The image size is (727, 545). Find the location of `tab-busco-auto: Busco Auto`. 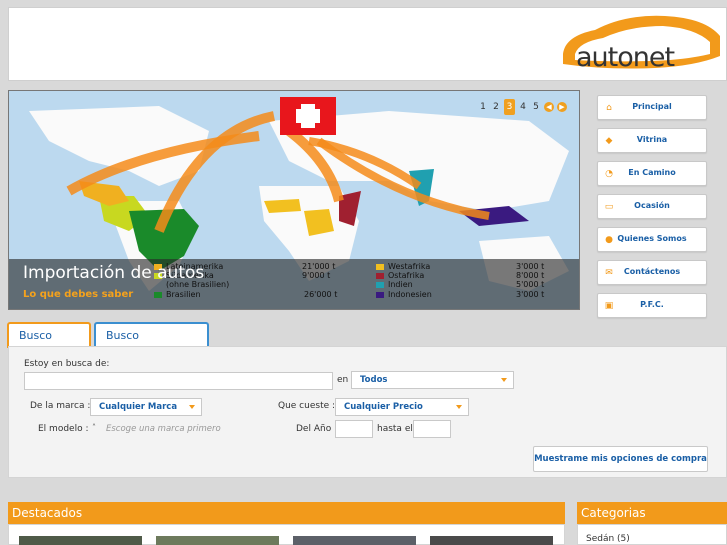

tab-busco-auto: Busco Auto is located at coordinates (49, 344).